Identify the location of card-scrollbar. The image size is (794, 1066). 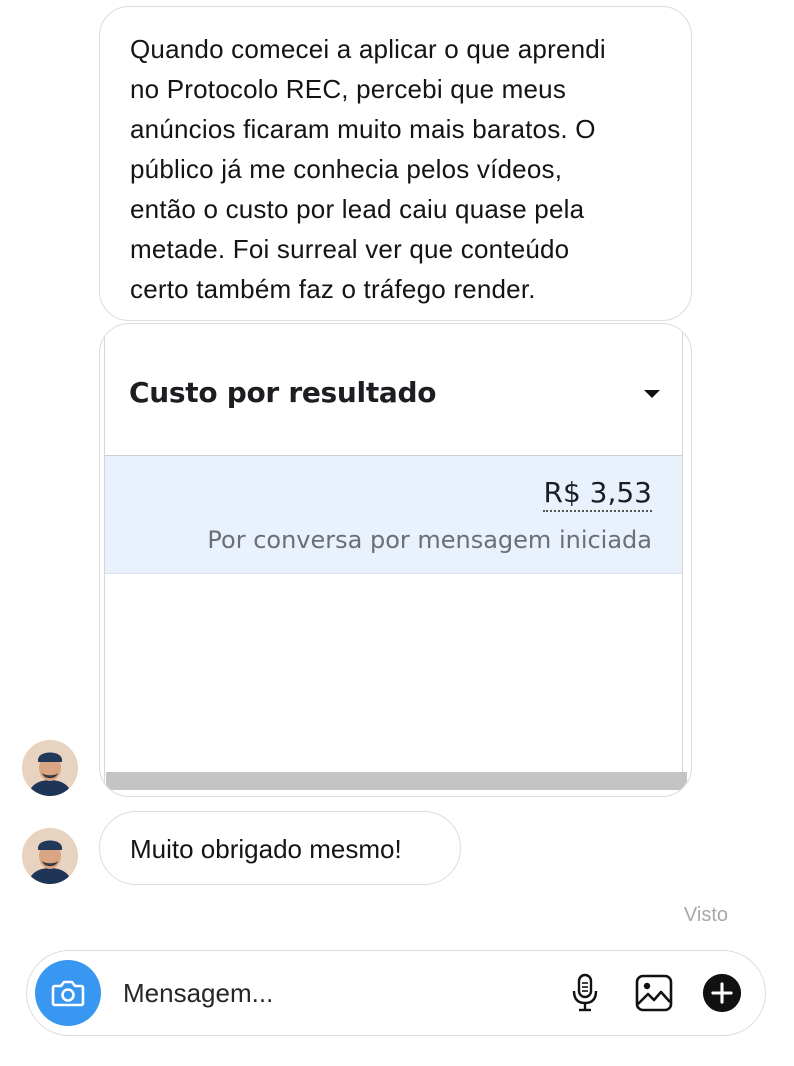
(396, 781).